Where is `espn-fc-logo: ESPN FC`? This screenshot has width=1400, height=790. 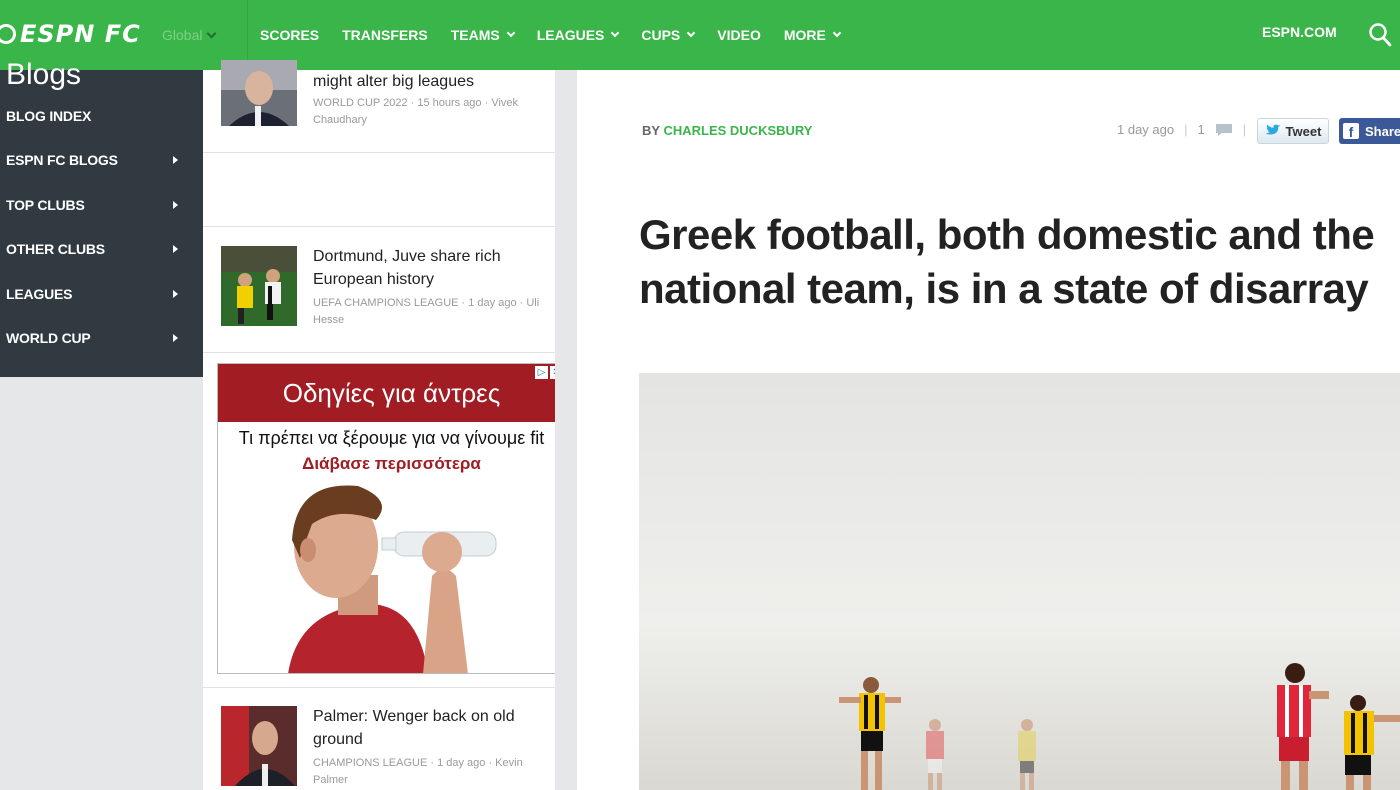 espn-fc-logo: ESPN FC is located at coordinates (70, 34).